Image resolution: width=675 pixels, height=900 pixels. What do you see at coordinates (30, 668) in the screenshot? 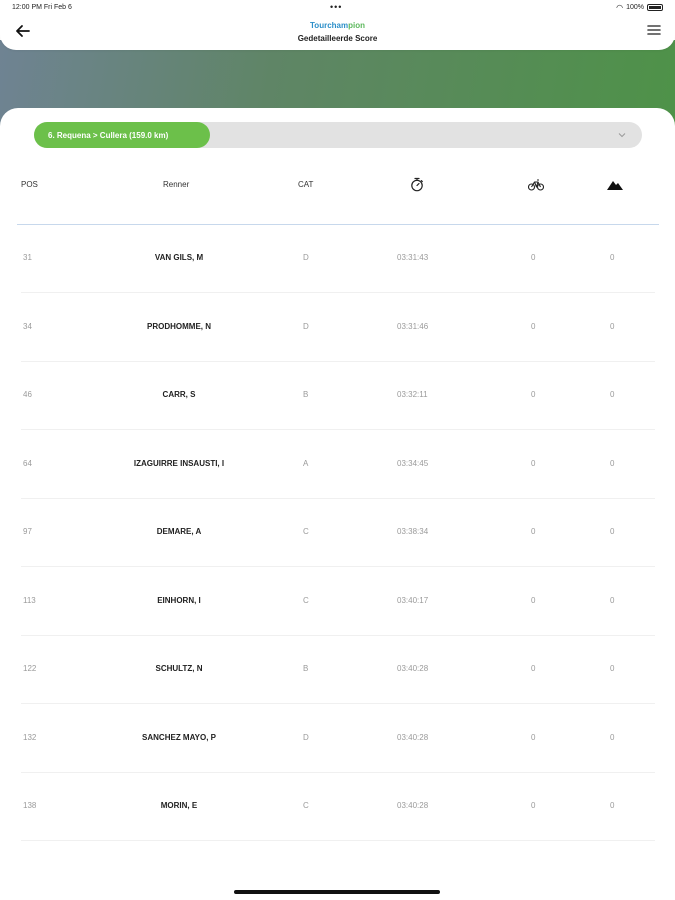
I see `pos-cell: 122` at bounding box center [30, 668].